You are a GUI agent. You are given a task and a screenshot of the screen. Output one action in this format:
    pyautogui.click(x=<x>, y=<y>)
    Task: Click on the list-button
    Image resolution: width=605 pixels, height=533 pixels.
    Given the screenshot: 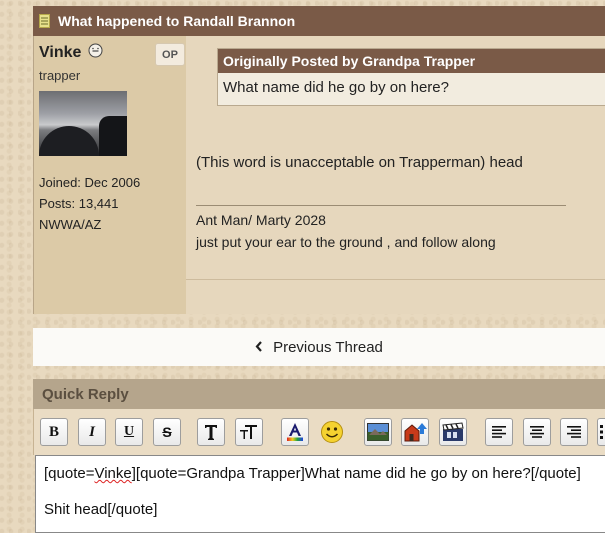 What is the action you would take?
    pyautogui.click(x=601, y=432)
    